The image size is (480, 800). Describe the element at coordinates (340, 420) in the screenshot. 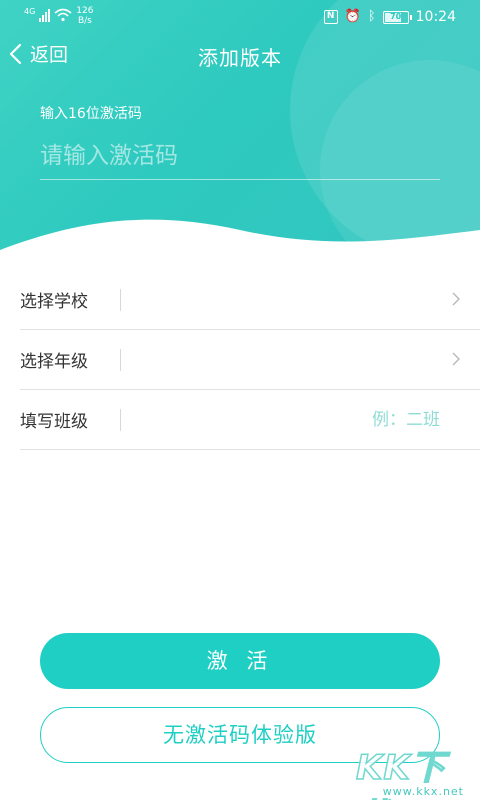

I see `class-name-input` at that location.